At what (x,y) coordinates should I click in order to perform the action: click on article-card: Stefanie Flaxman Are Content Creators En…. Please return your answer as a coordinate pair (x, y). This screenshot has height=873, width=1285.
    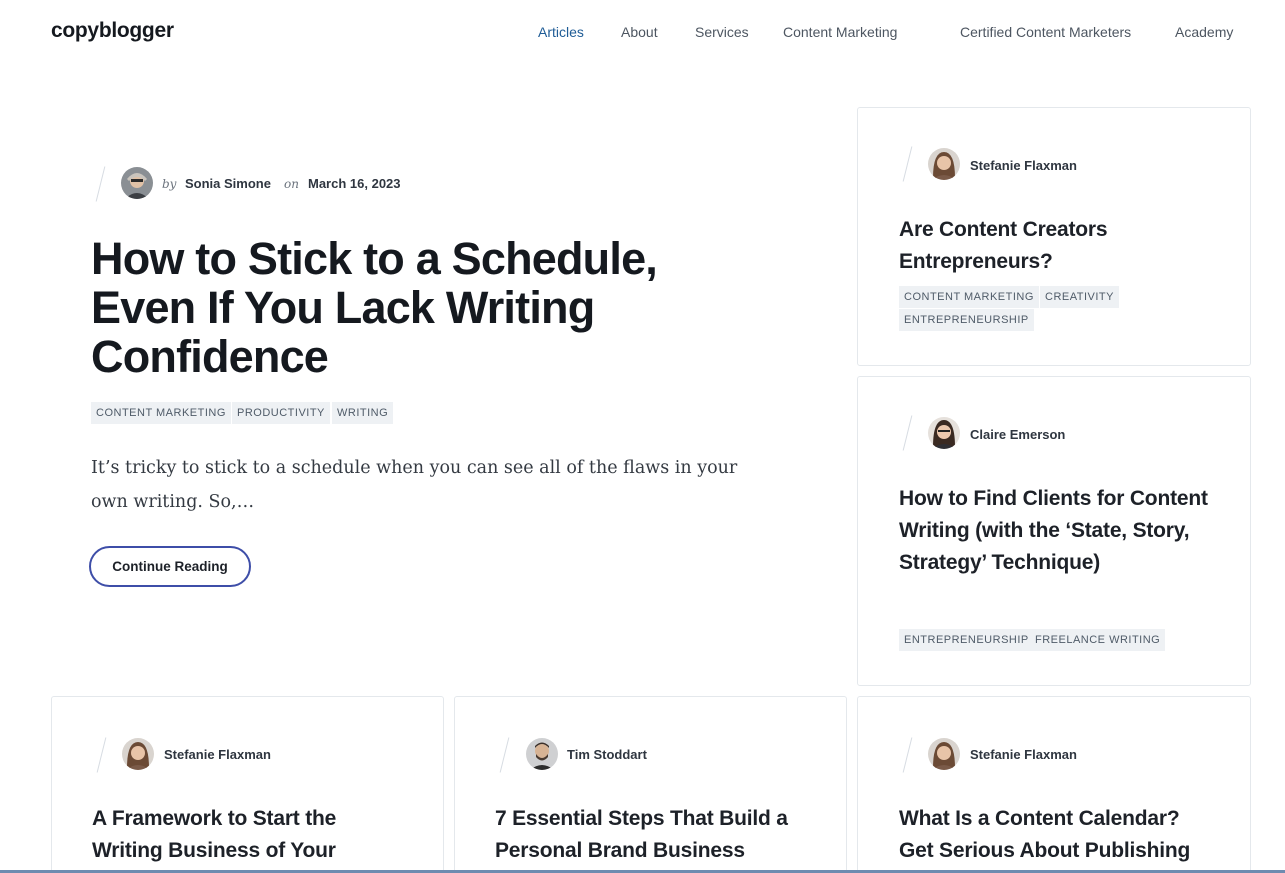
    Looking at the image, I should click on (1054, 236).